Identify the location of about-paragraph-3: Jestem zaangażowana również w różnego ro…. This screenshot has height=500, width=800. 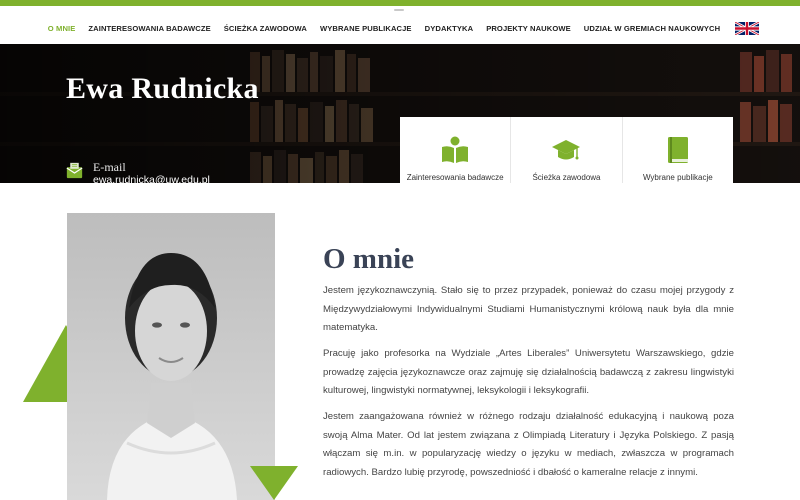
(528, 444).